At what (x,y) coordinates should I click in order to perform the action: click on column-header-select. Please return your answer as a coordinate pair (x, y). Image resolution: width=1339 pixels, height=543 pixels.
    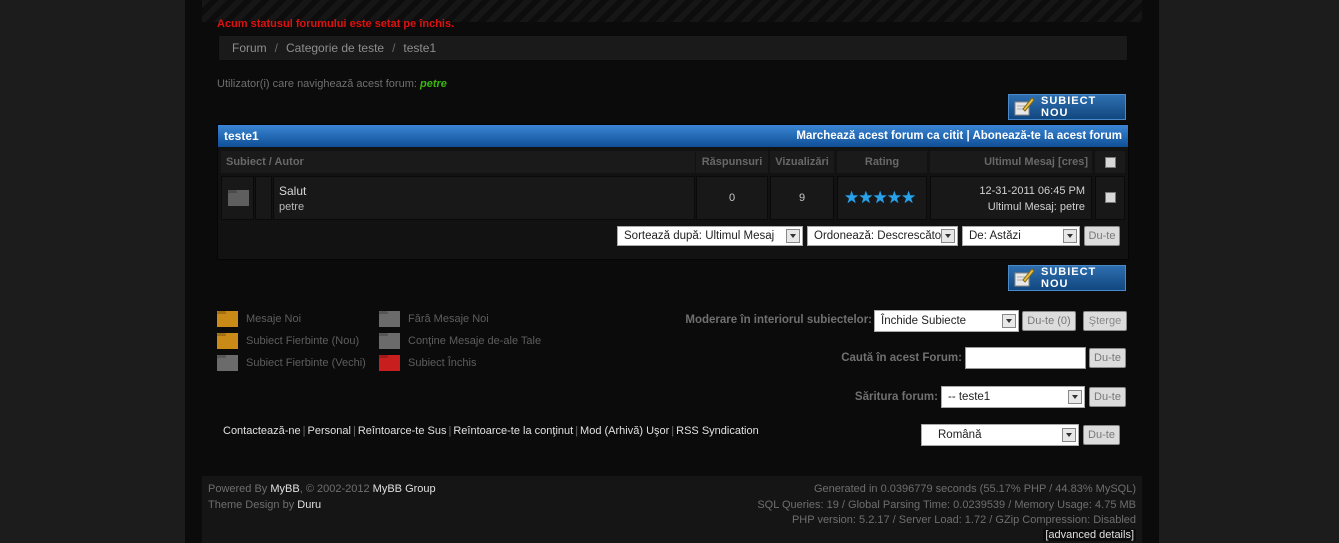
    Looking at the image, I should click on (1110, 162).